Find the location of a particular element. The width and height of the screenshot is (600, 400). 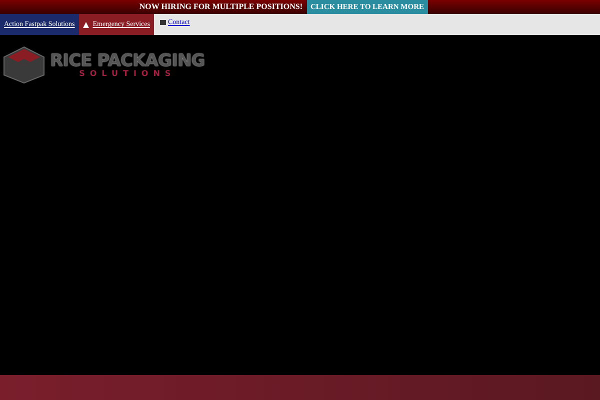

warning-icon is located at coordinates (85, 25).